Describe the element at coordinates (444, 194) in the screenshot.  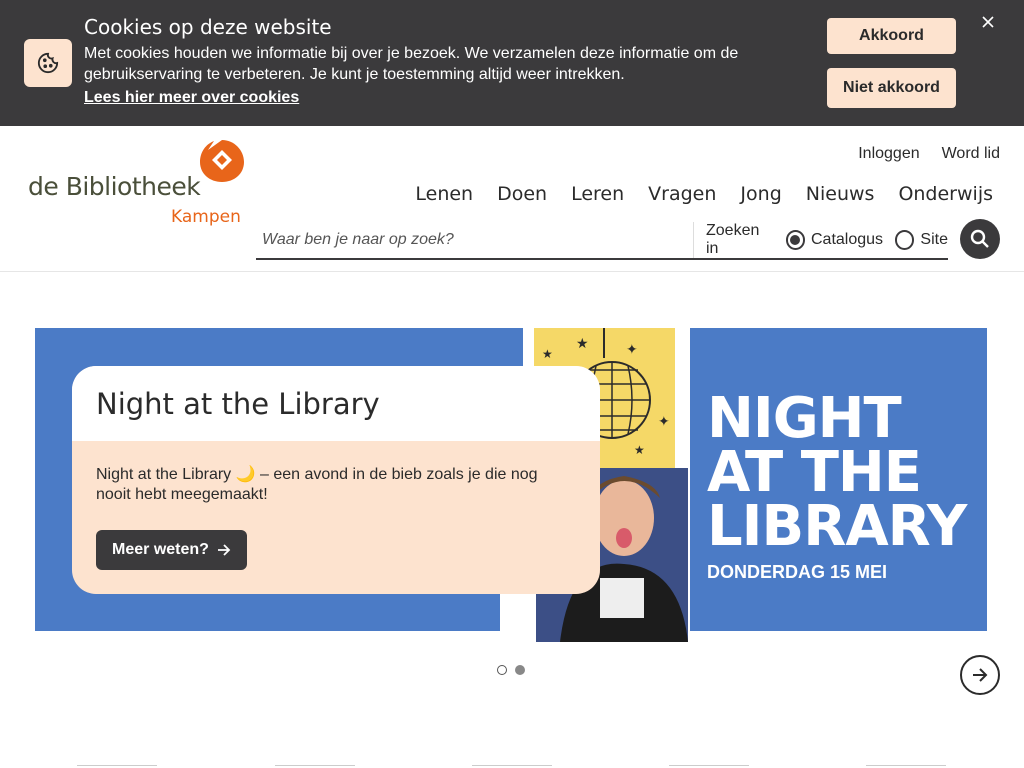
I see `nav-item-lenen: Lenen` at that location.